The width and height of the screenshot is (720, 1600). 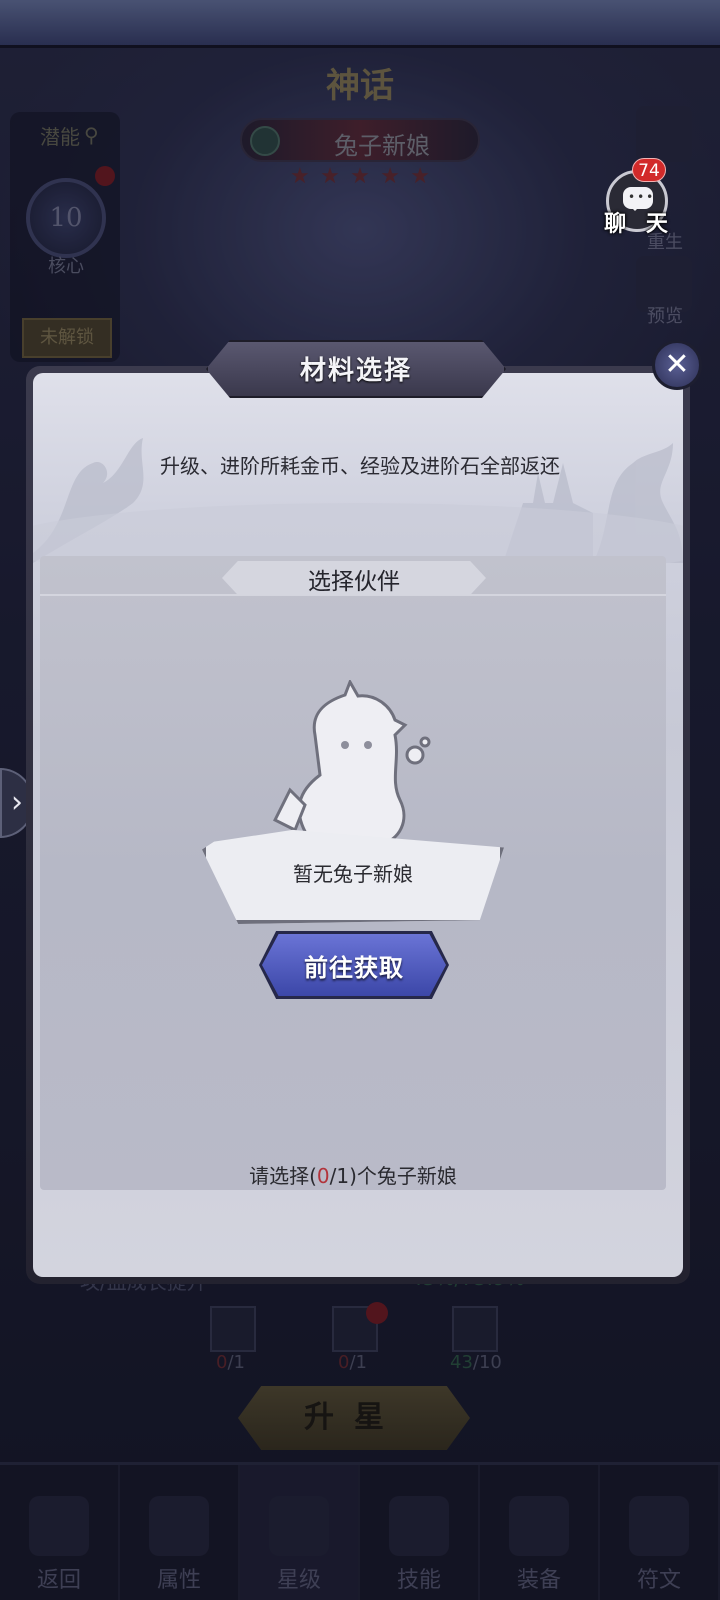 I want to click on modal-title: 材料选择, so click(x=355, y=371).